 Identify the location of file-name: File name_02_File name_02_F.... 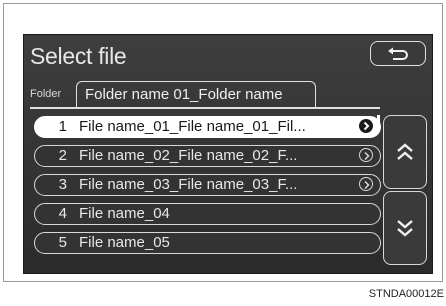
(188, 155).